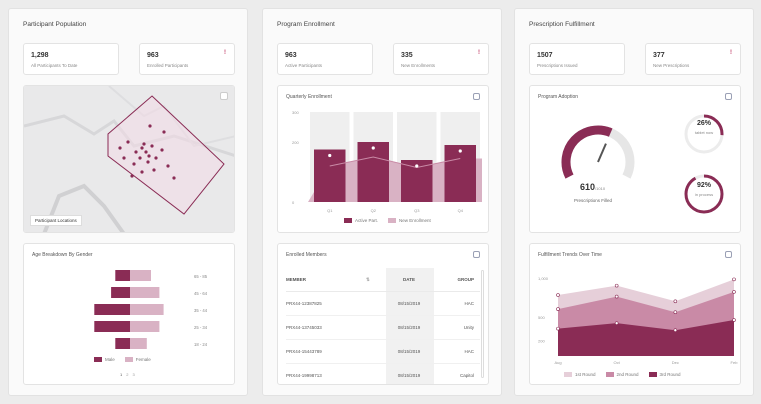 Image resolution: width=761 pixels, height=404 pixels. I want to click on card-title: Enrolled Members, so click(306, 255).